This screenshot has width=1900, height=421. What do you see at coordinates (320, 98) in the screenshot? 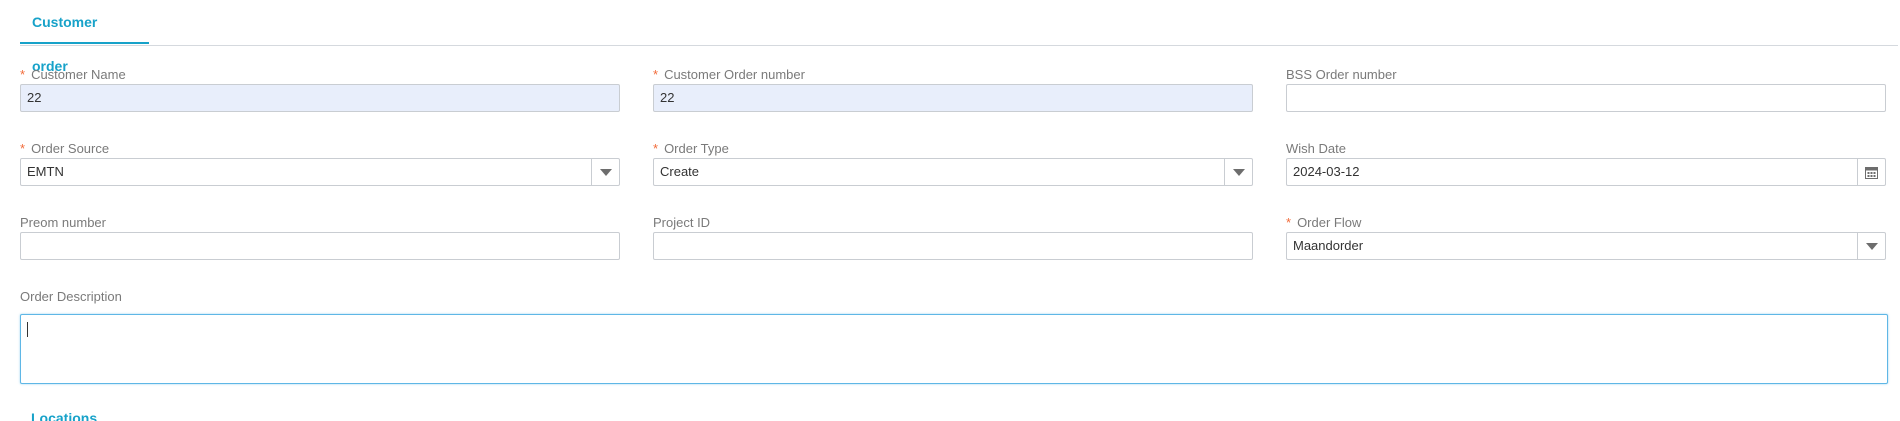
I see `customer-name-input: 22` at bounding box center [320, 98].